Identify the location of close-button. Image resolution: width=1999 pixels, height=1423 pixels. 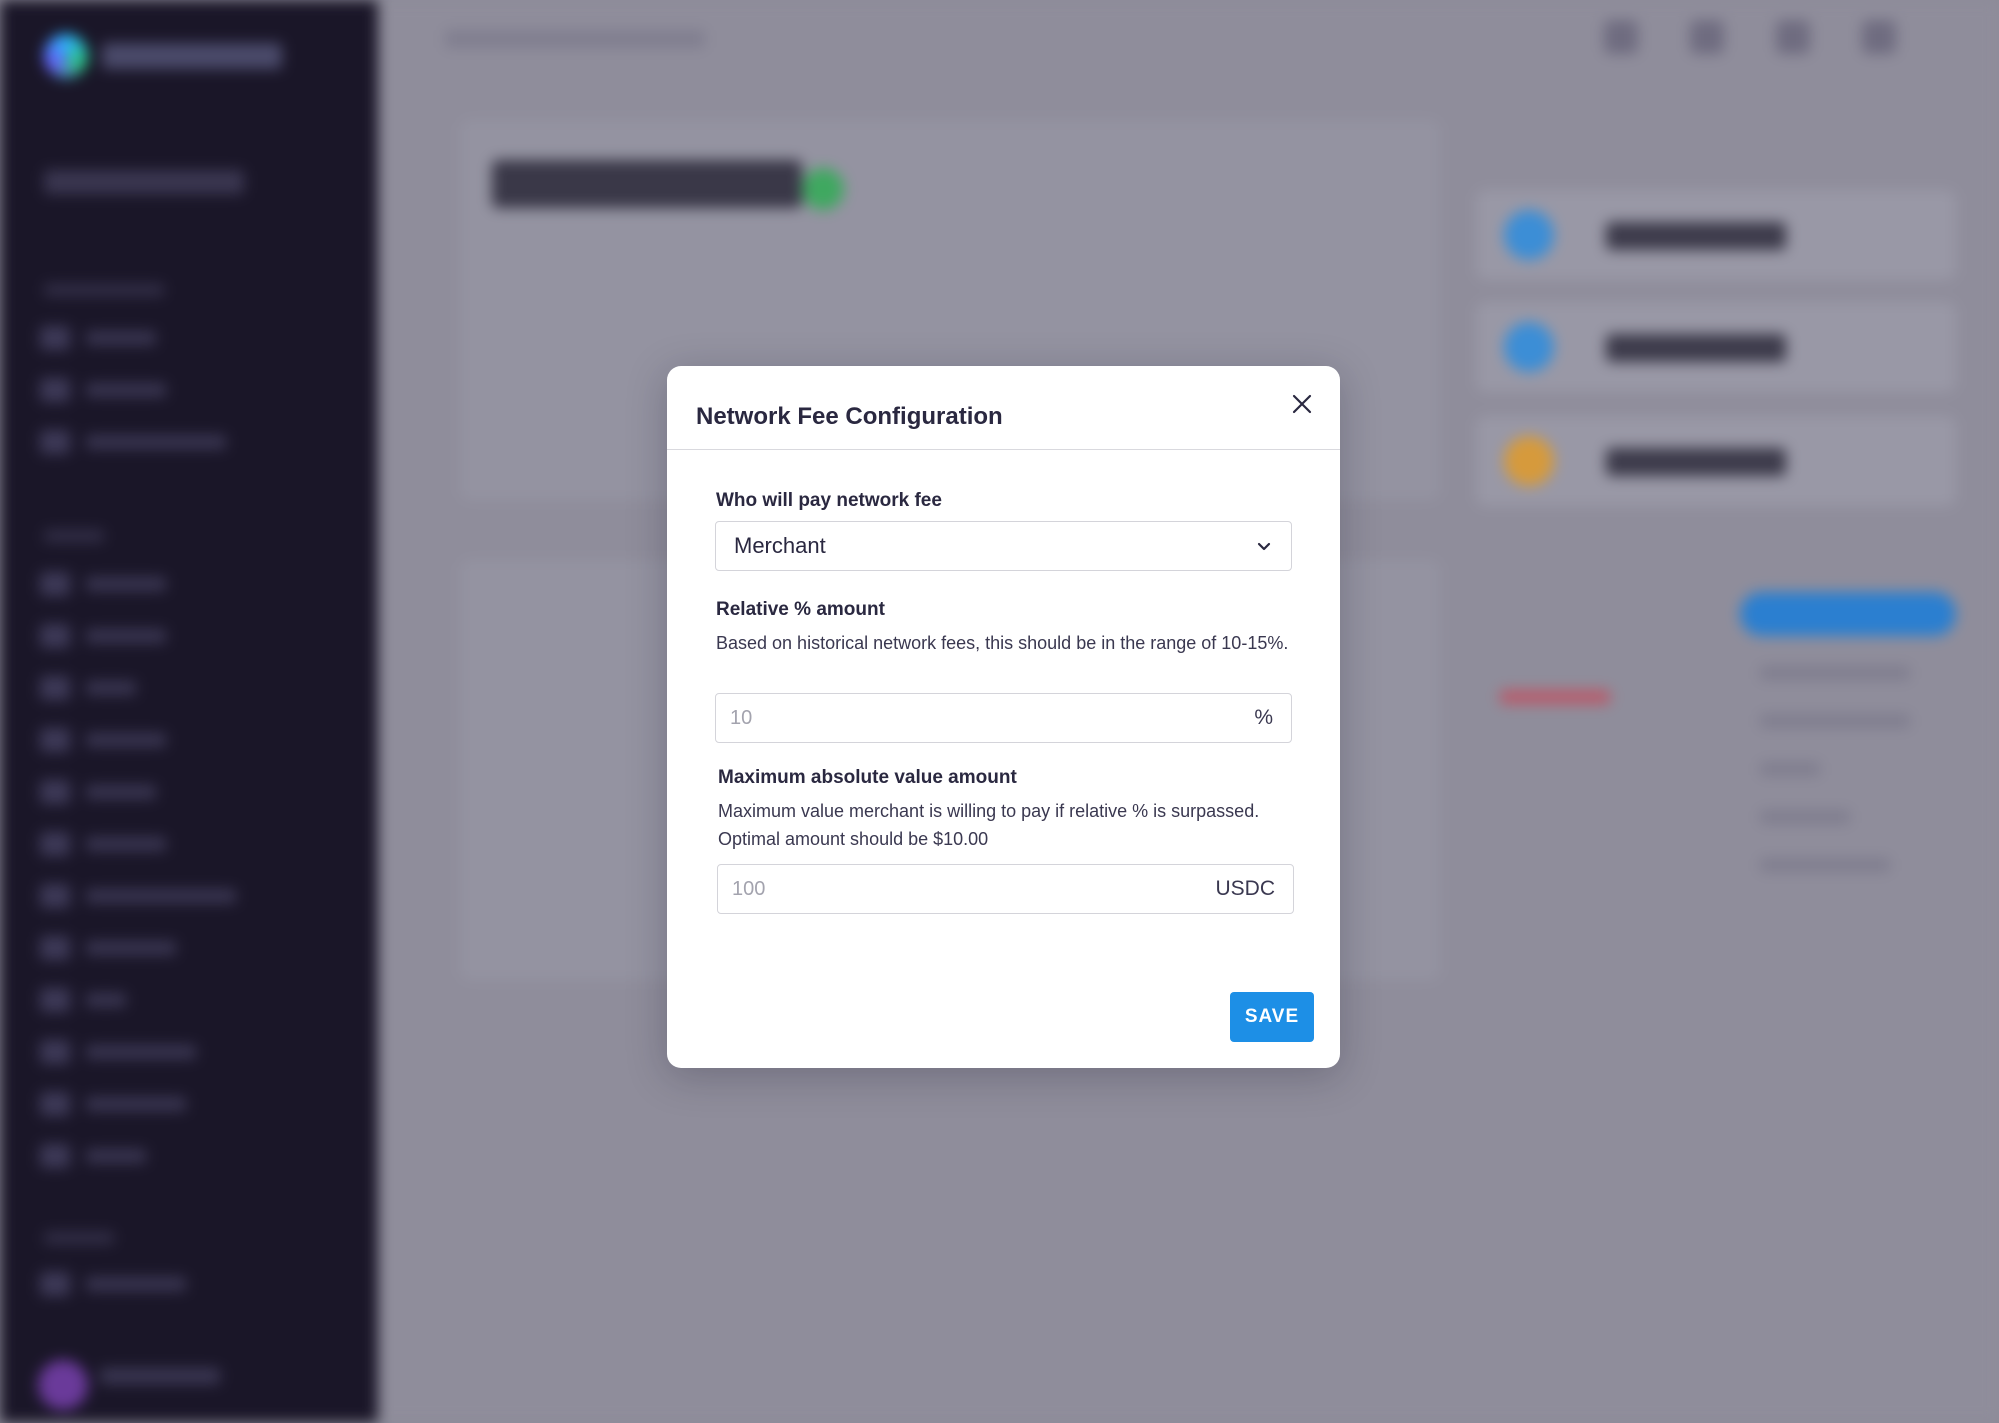
(1302, 404).